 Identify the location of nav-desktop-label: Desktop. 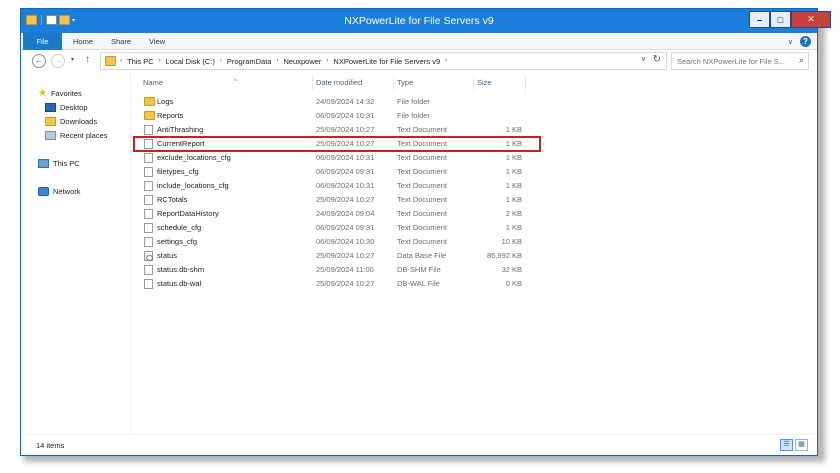
(74, 107).